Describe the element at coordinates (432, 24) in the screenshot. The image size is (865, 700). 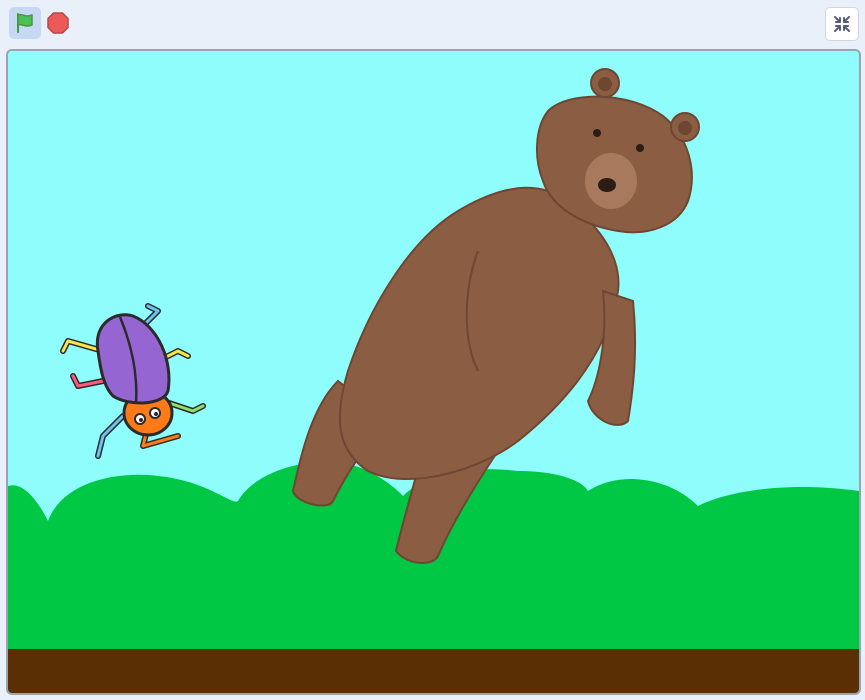
I see `stage-toolbar` at that location.